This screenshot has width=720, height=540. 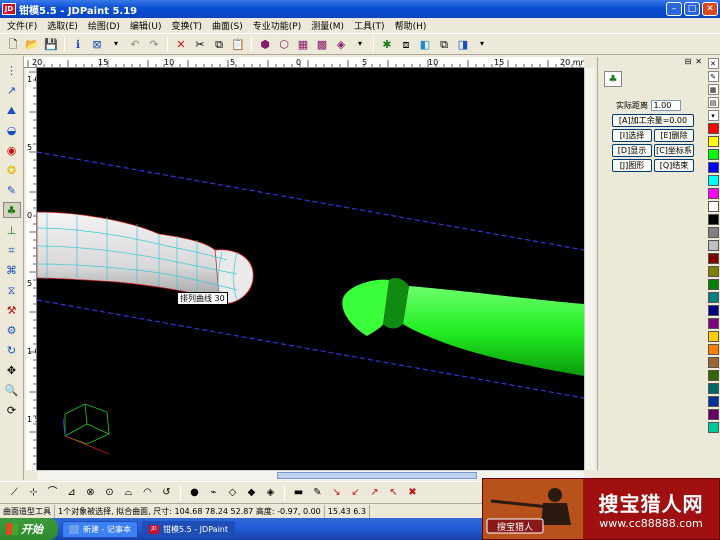 What do you see at coordinates (710, 9) in the screenshot?
I see `close-button: ✕` at bounding box center [710, 9].